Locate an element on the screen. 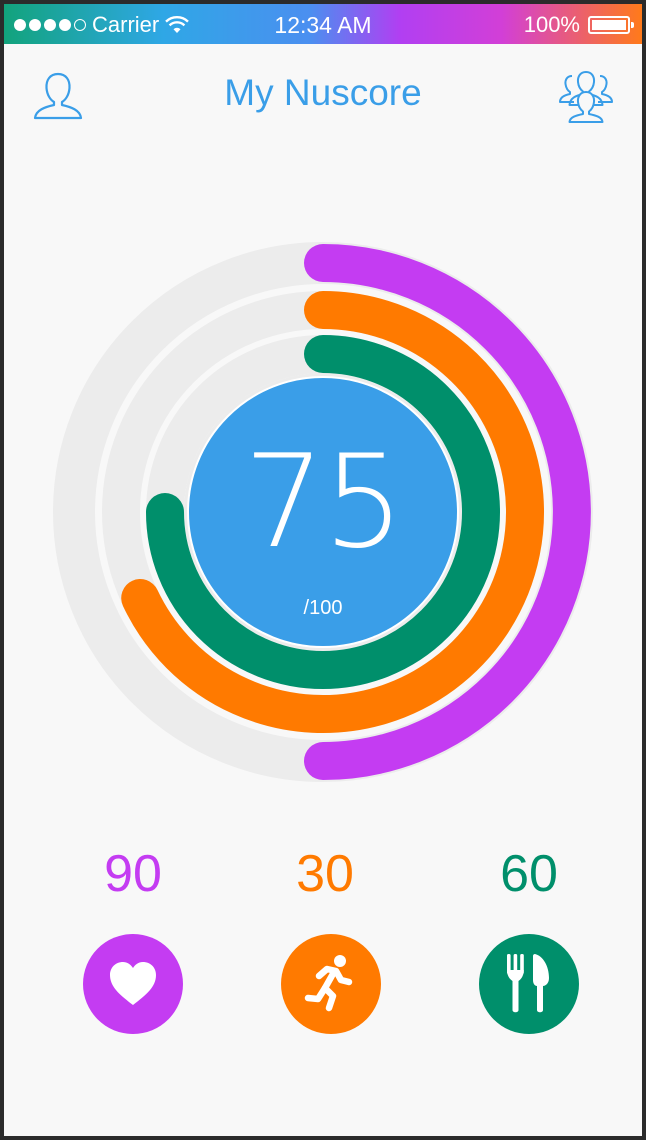 The height and width of the screenshot is (1140, 646). score-max: /100 is located at coordinates (323, 608).